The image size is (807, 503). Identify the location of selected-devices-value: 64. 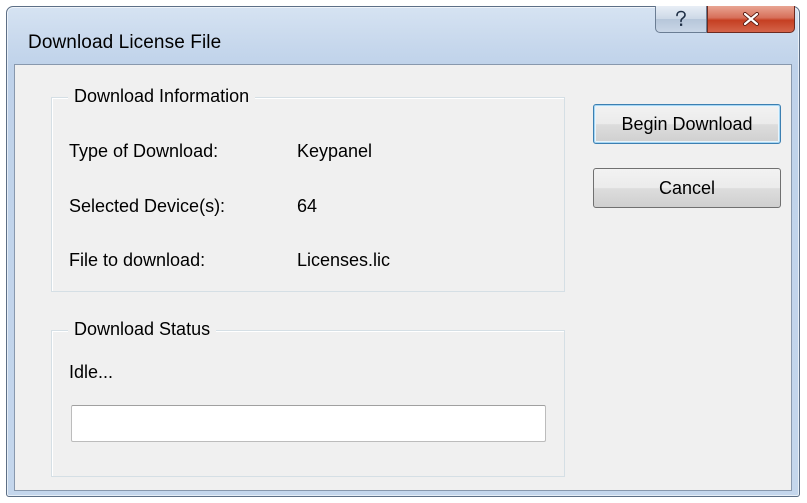
(307, 206).